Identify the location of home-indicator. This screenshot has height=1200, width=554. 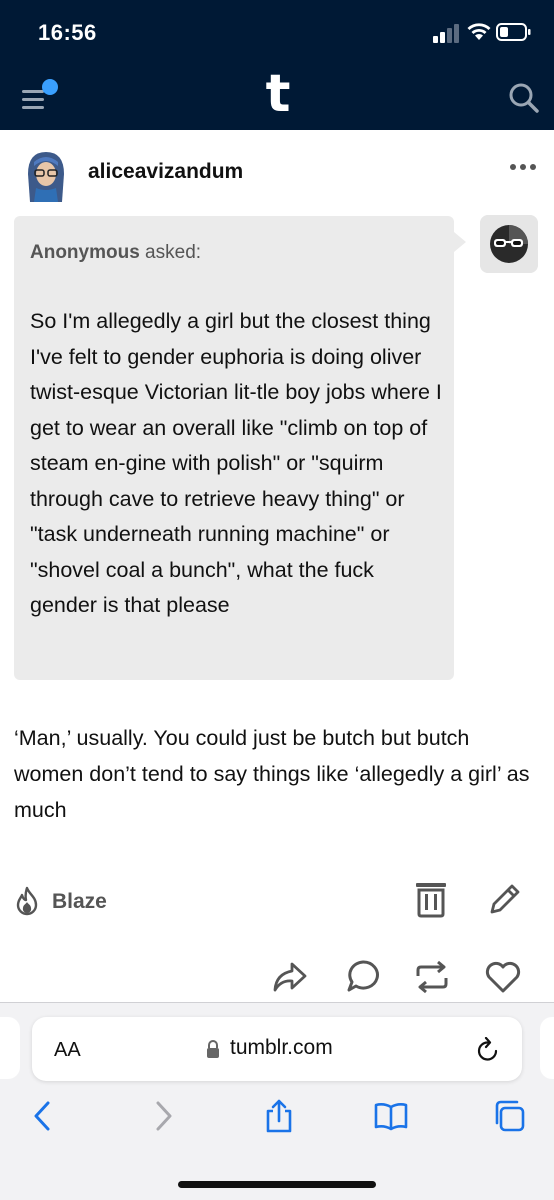
(277, 1184).